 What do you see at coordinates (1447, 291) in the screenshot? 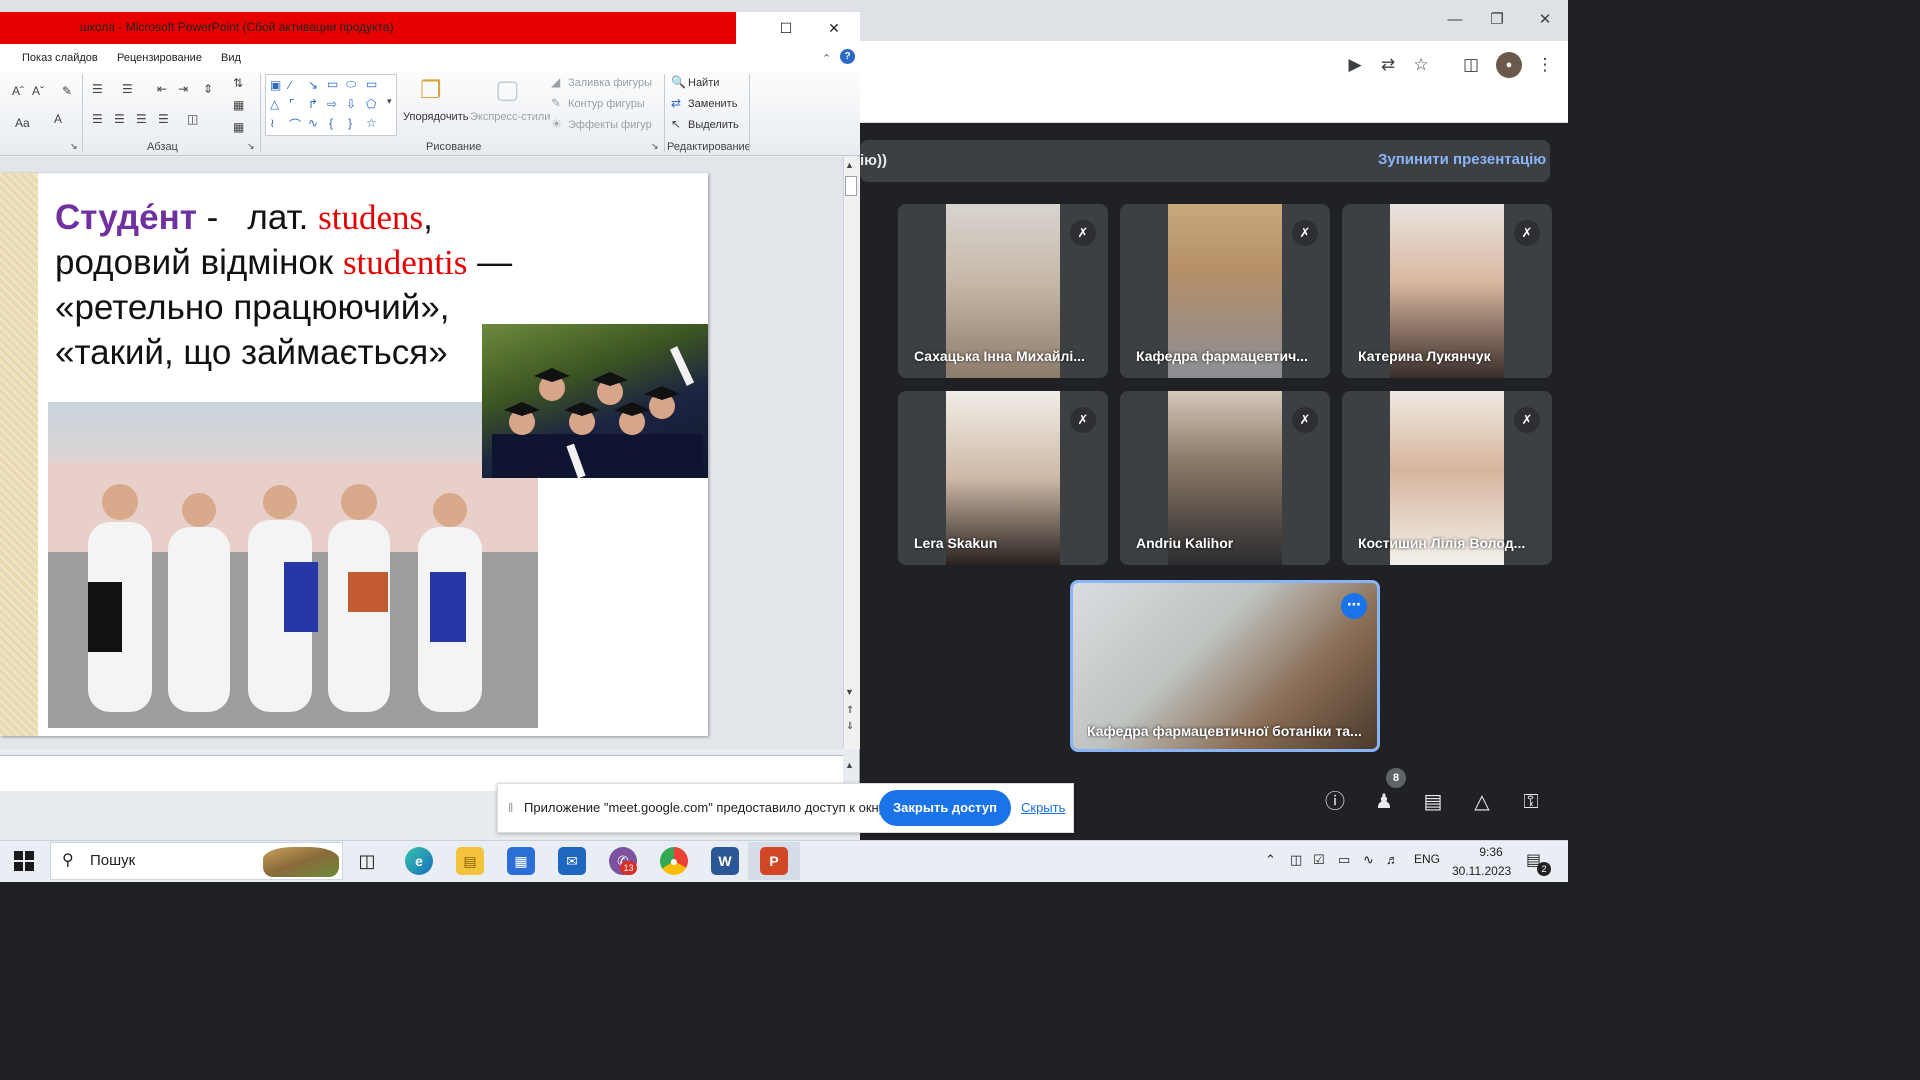
I see `participant-tile: ✗ Катерина Лукянчук` at bounding box center [1447, 291].